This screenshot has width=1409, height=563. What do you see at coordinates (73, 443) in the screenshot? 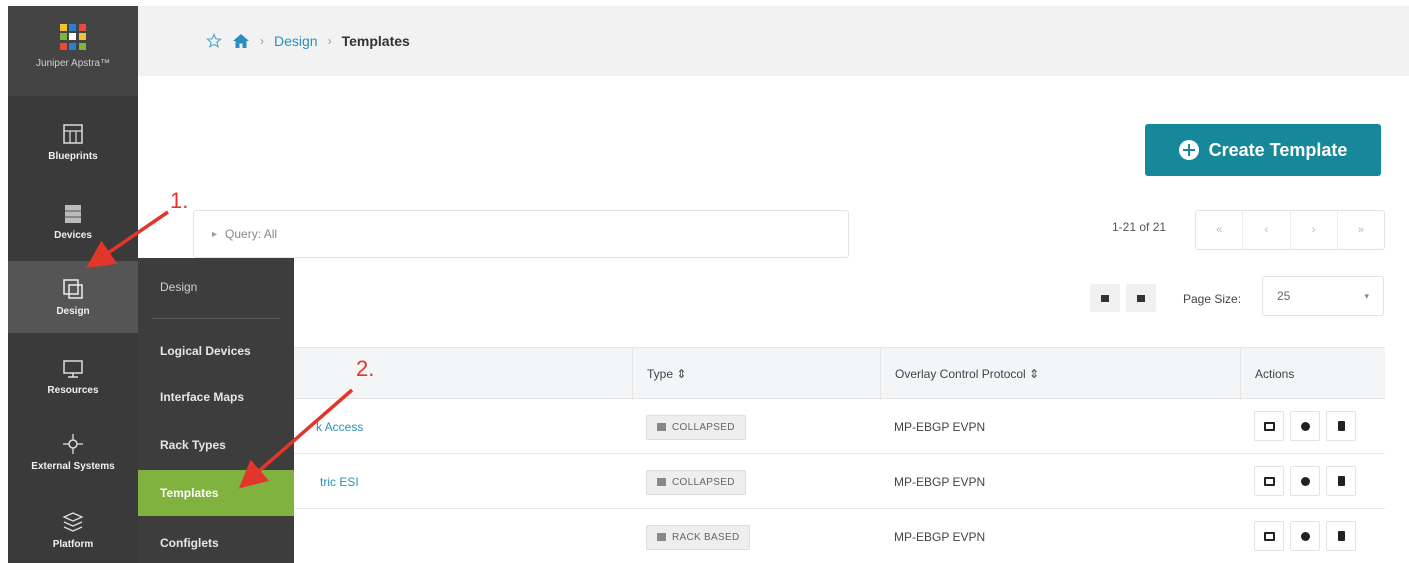
I see `external-systems-icon` at bounding box center [73, 443].